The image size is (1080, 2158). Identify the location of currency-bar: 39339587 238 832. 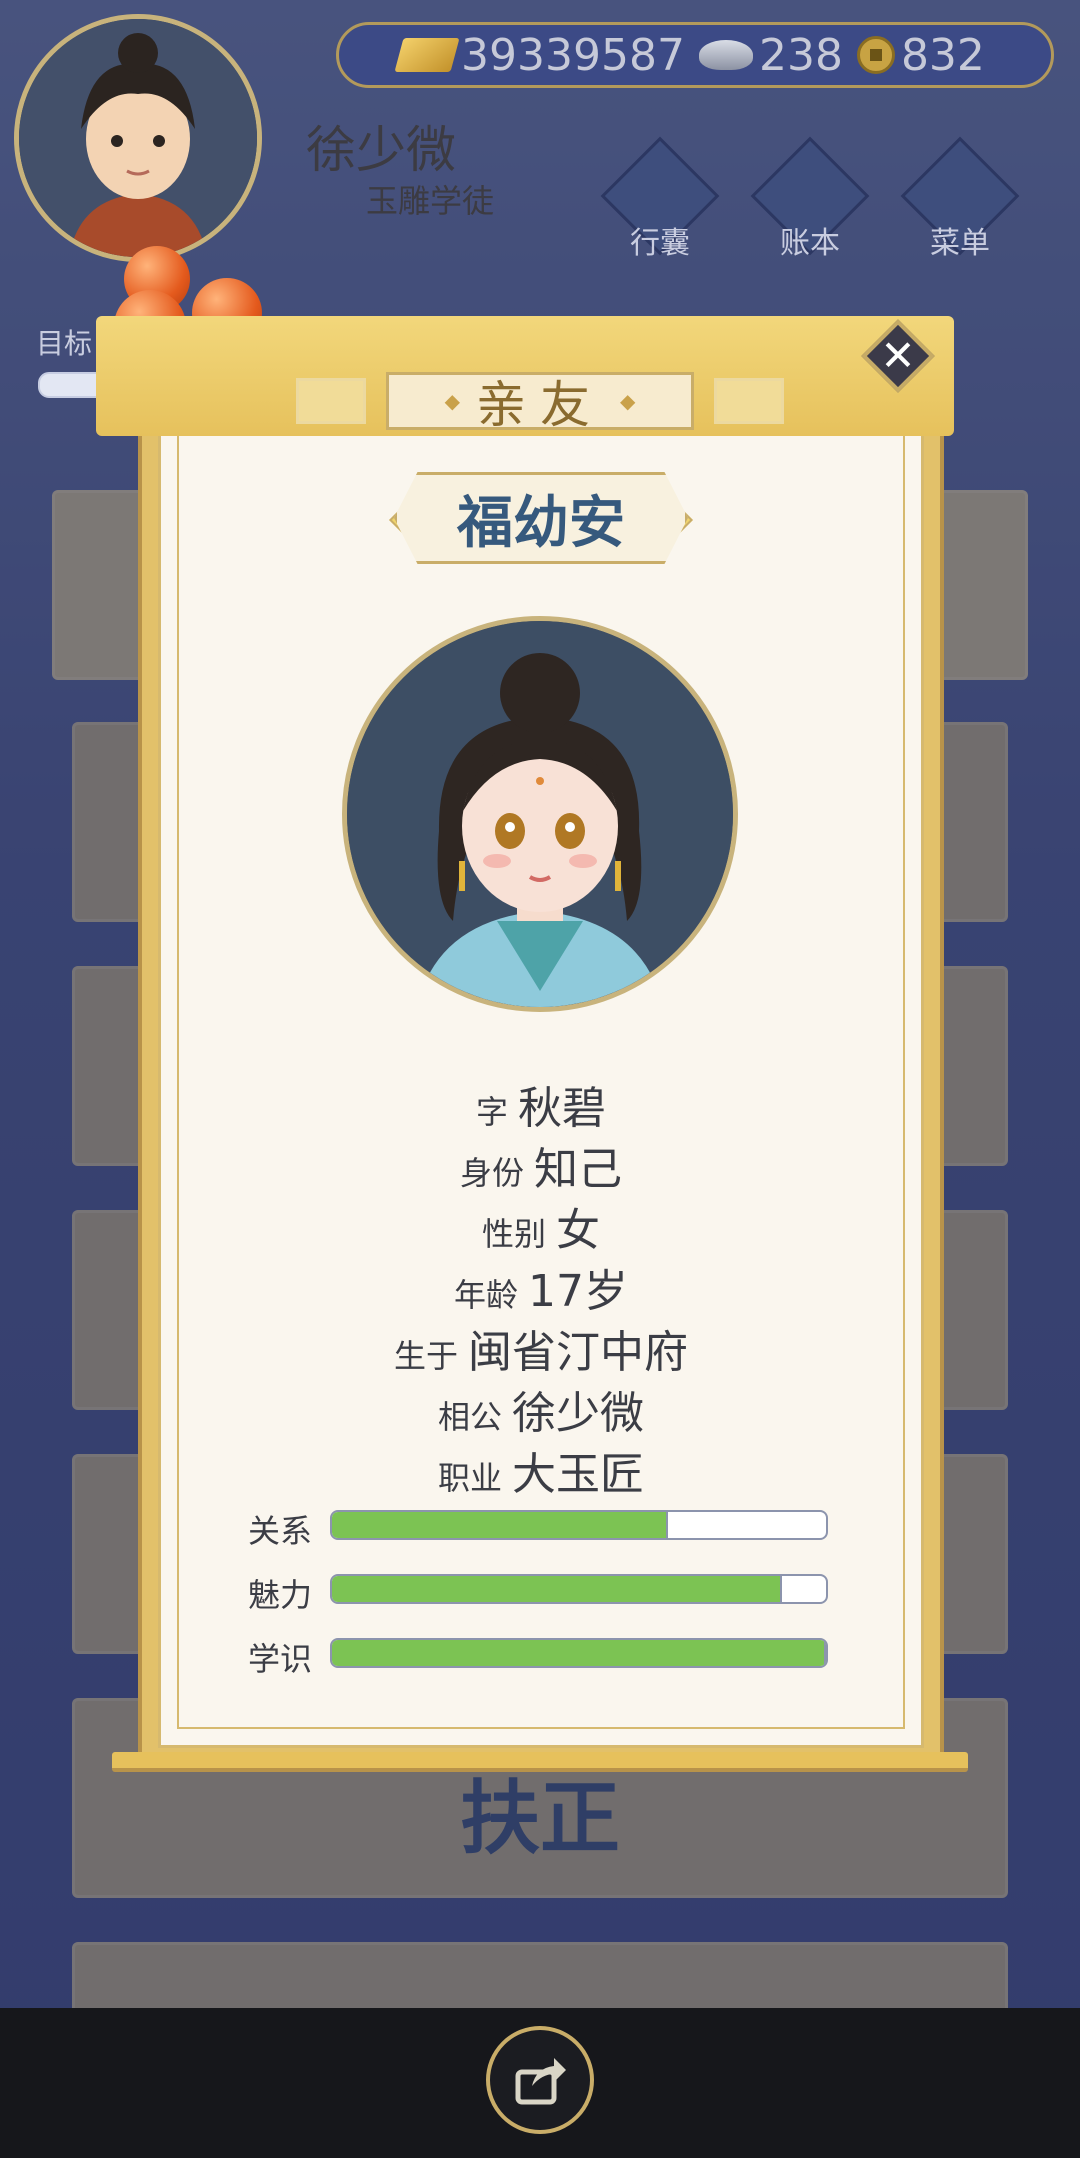
(695, 55).